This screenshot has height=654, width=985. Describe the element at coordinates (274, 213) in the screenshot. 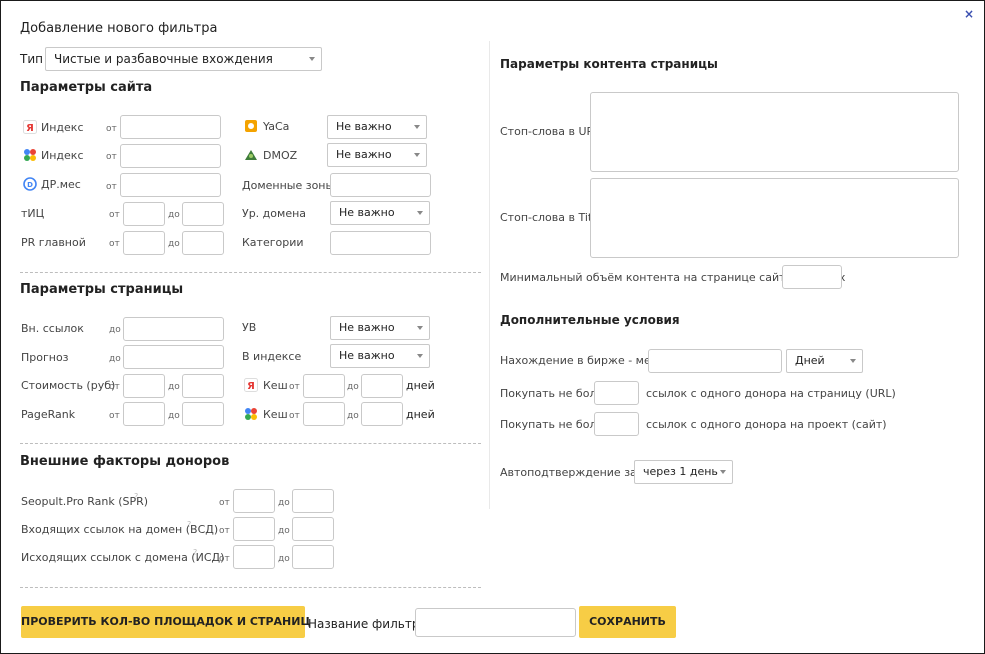

I see `domain-level-label: Ур. домена` at that location.